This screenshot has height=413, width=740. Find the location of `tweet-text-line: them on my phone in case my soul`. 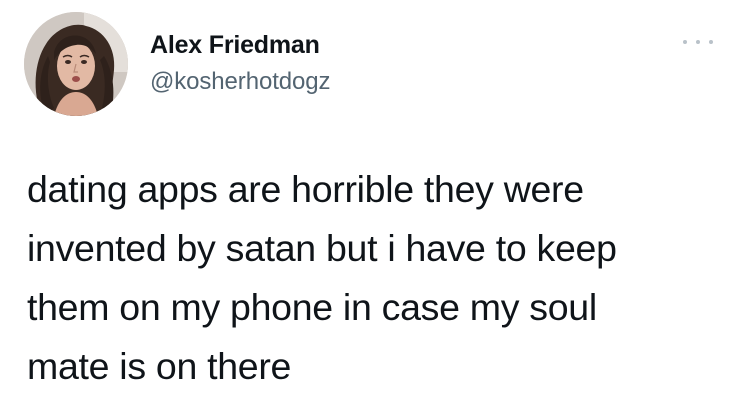

tweet-text-line: them on my phone in case my soul is located at coordinates (312, 307).